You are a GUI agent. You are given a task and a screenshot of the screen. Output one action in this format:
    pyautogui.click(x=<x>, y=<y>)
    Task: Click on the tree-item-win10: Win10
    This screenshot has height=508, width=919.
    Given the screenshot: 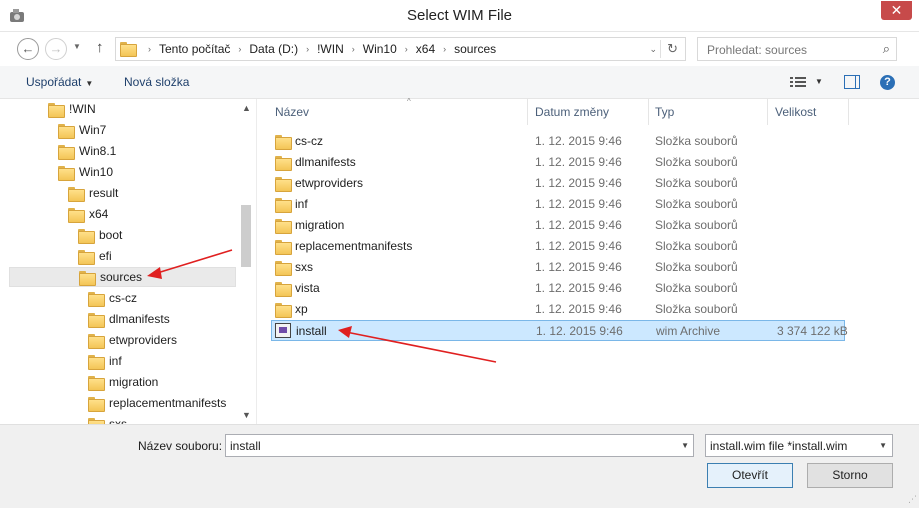 What is the action you would take?
    pyautogui.click(x=85, y=172)
    